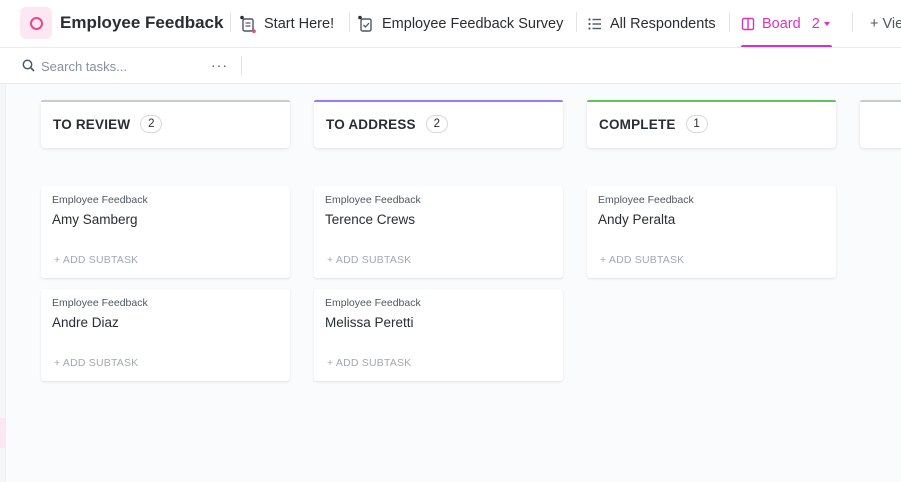  I want to click on tab-all-respondents: All Respondents, so click(651, 23).